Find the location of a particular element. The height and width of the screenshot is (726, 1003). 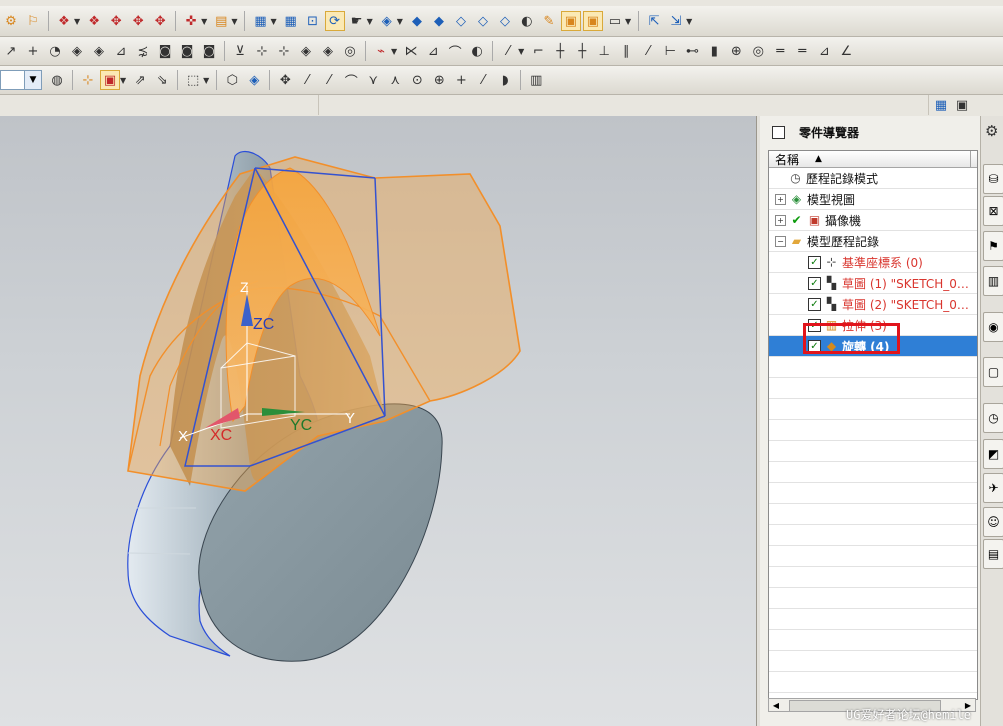

snap-quadrant-icon: ⊕ is located at coordinates (439, 80).